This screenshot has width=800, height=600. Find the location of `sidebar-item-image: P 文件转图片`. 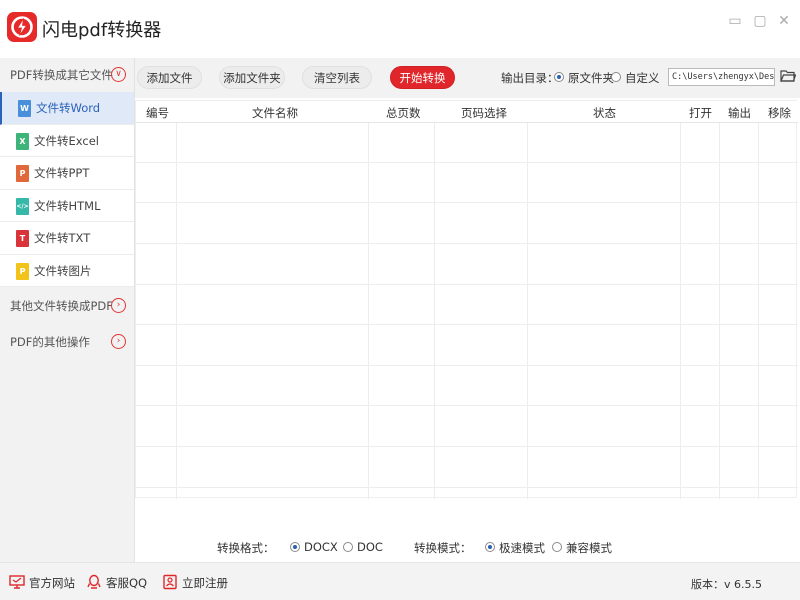

sidebar-item-image: P 文件转图片 is located at coordinates (67, 270).